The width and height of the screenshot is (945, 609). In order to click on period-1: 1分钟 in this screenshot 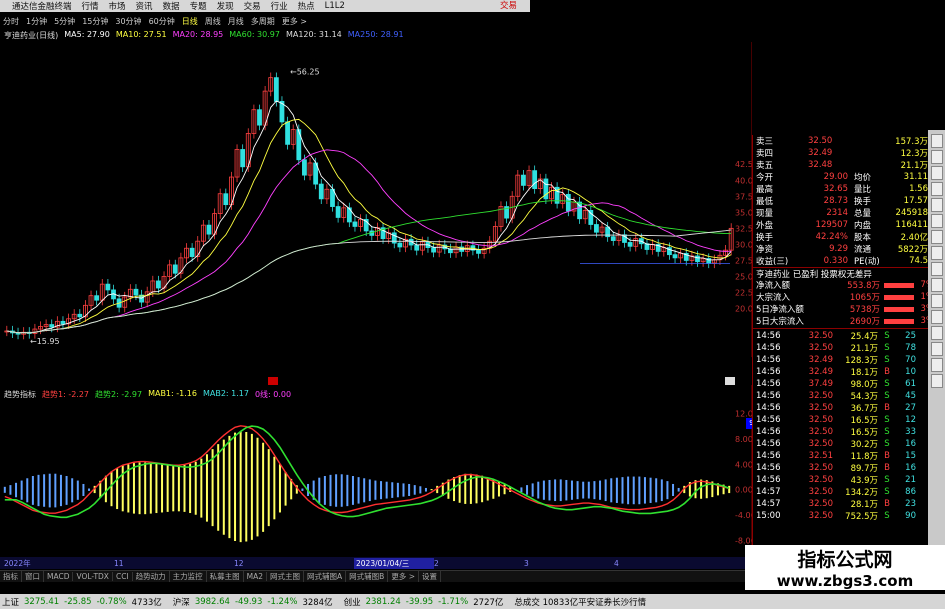, I will do `click(36, 21)`.